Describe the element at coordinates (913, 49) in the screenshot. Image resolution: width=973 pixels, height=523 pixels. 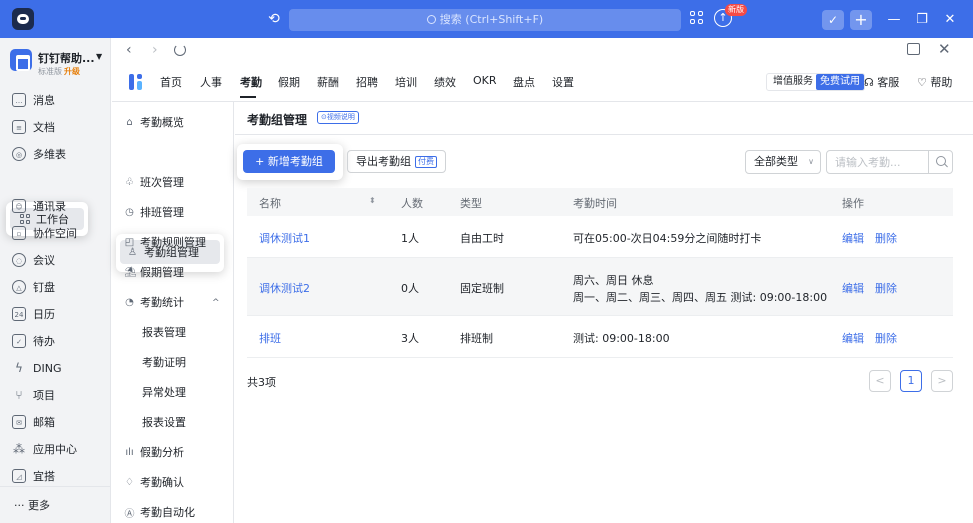
I see `popout-icon` at that location.